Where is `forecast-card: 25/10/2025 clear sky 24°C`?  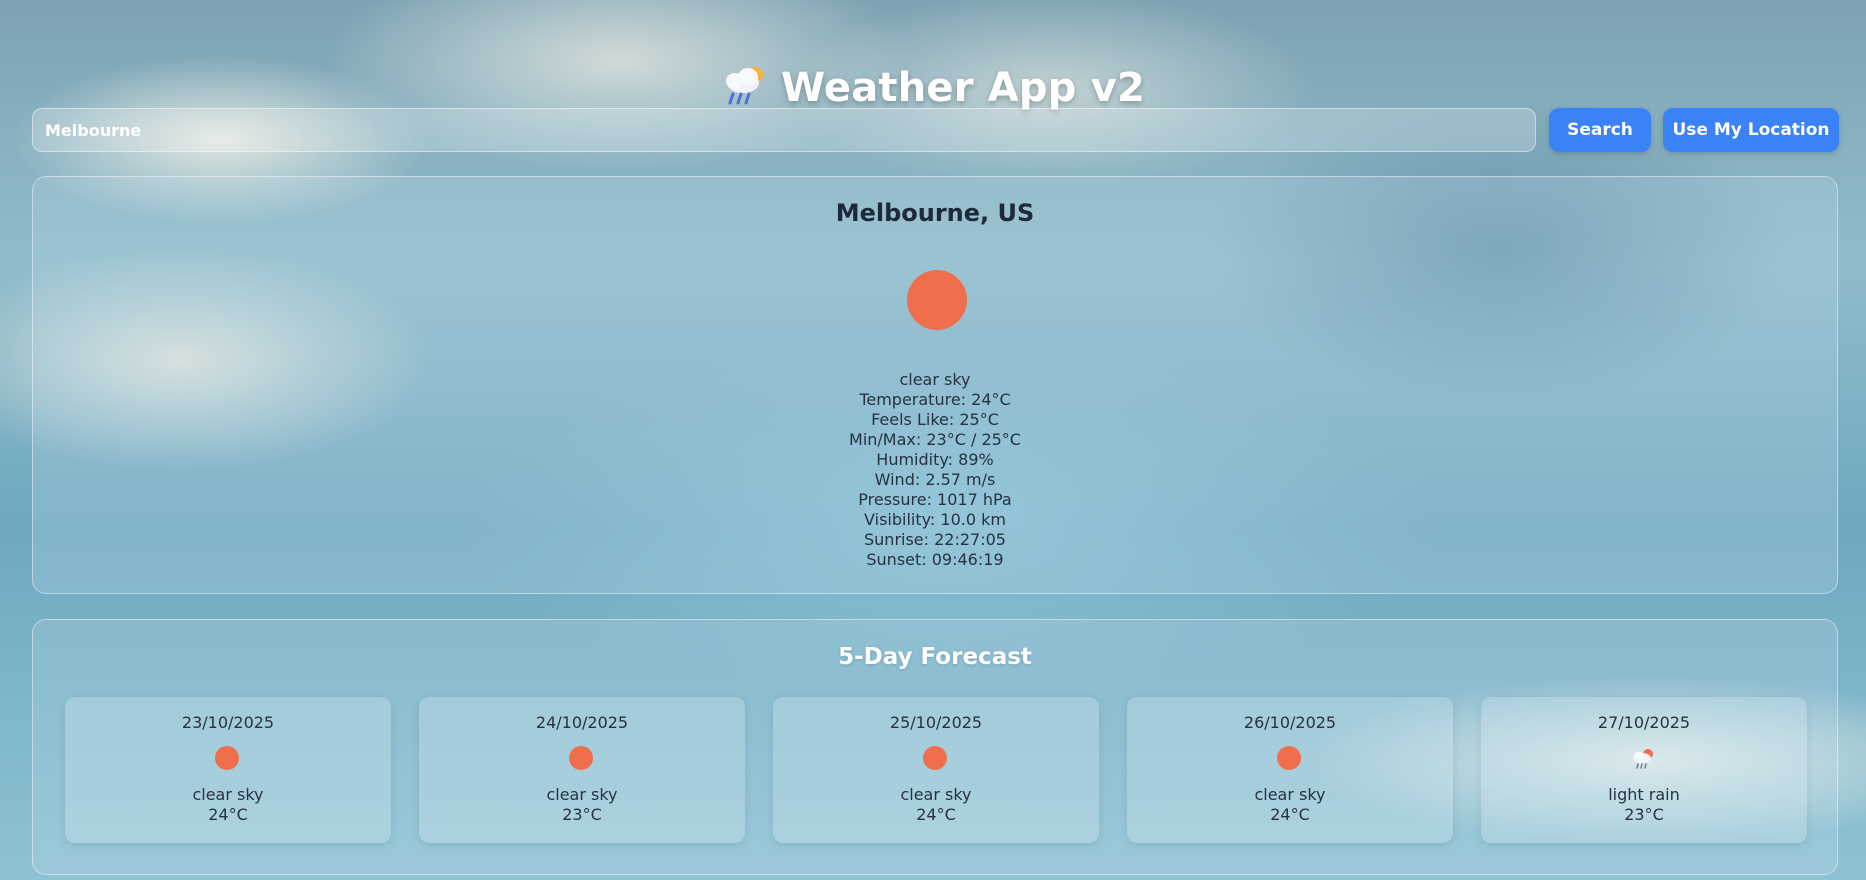
forecast-card: 25/10/2025 clear sky 24°C is located at coordinates (936, 770).